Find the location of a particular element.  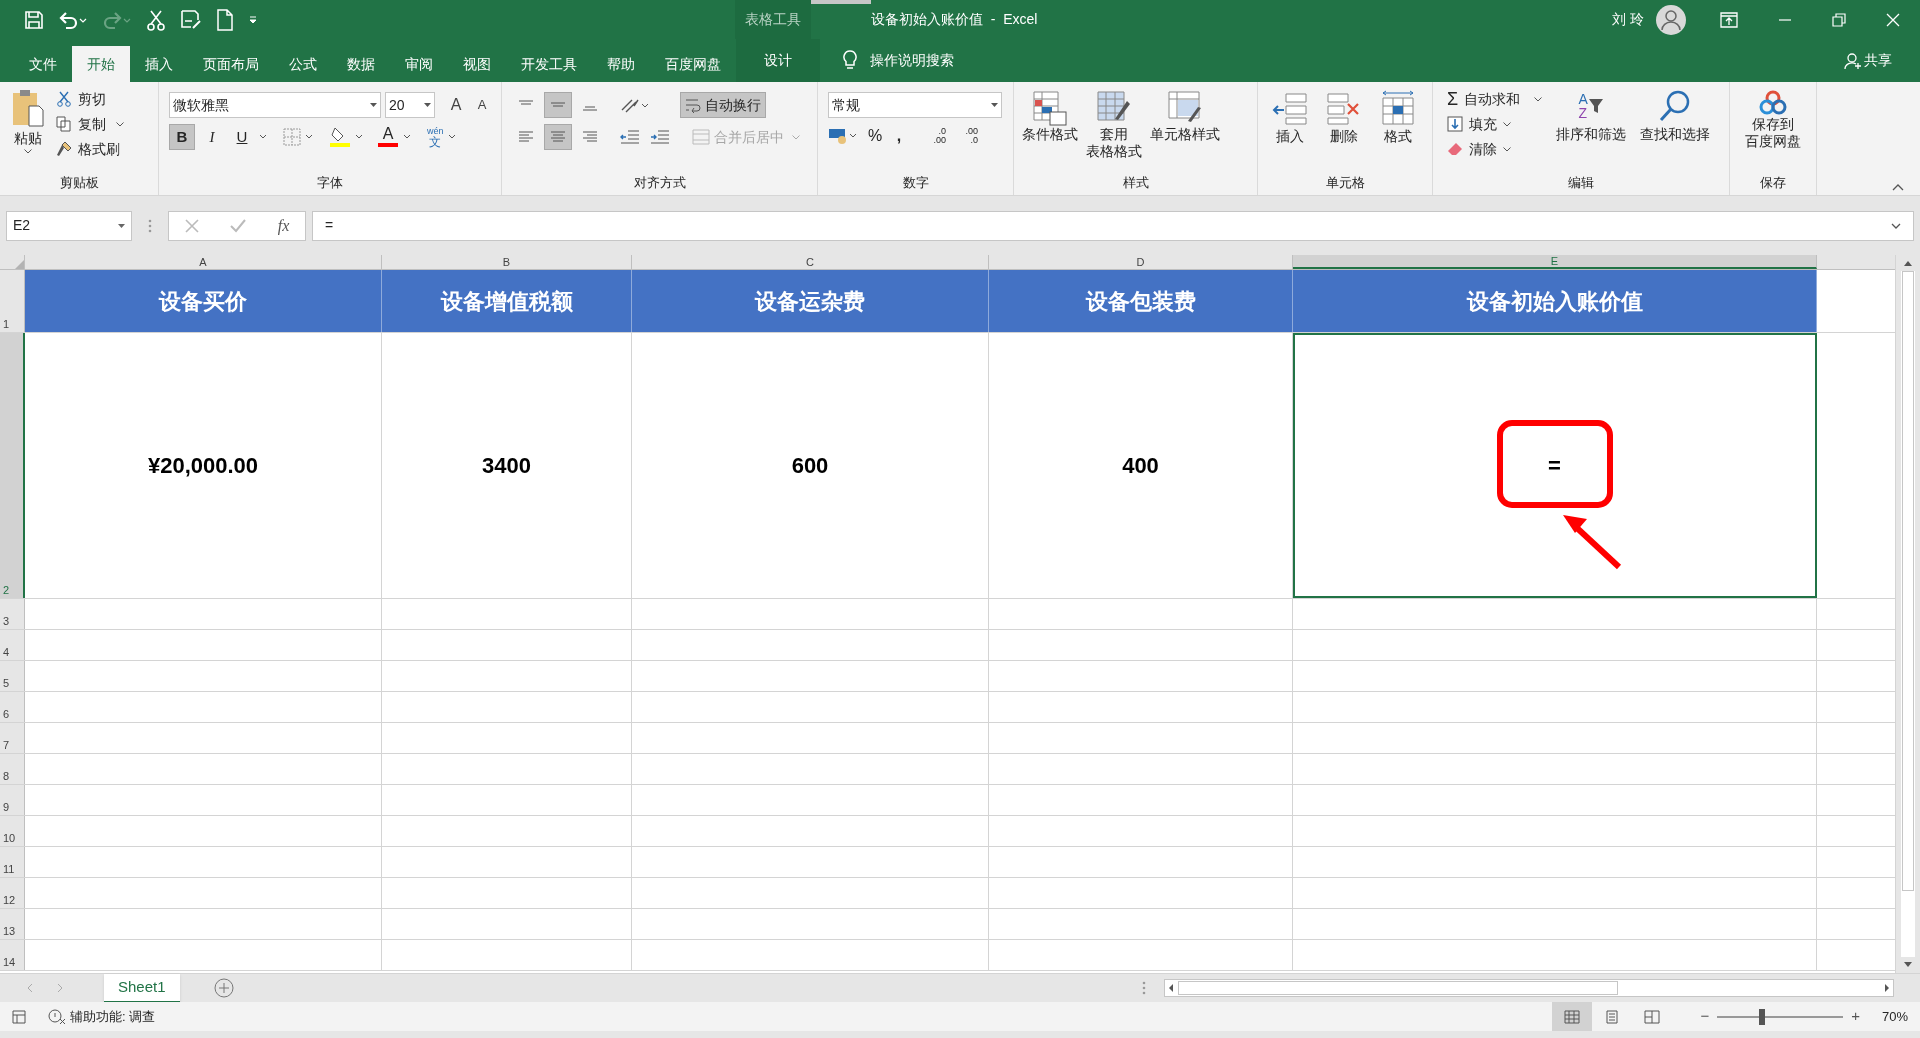

row-header: 5 is located at coordinates (12, 676).